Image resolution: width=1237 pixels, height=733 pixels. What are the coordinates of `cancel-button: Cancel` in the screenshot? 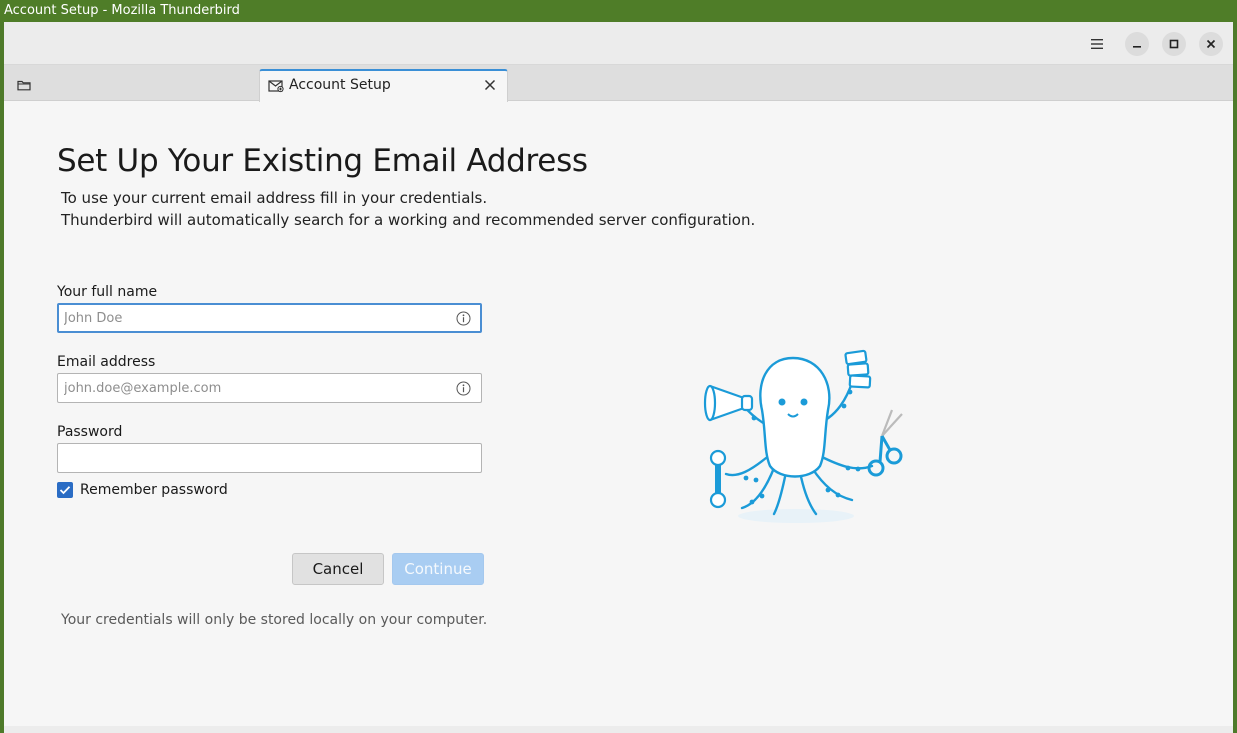 It's located at (338, 569).